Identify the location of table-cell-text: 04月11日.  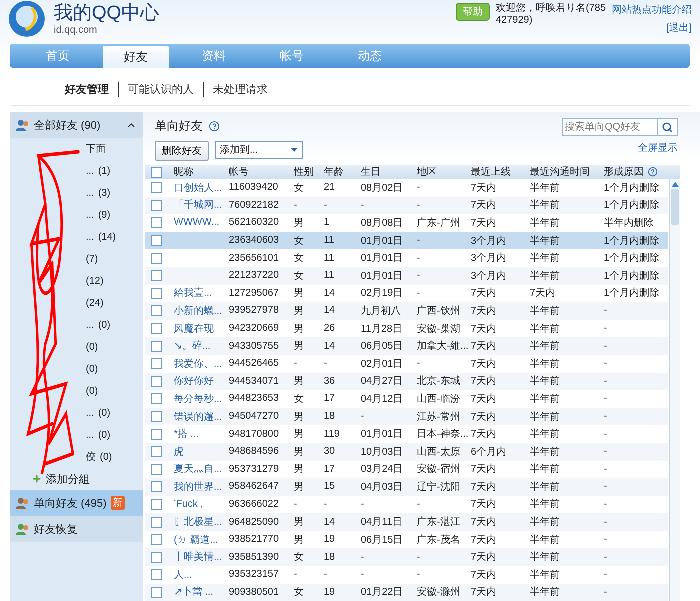
(382, 523).